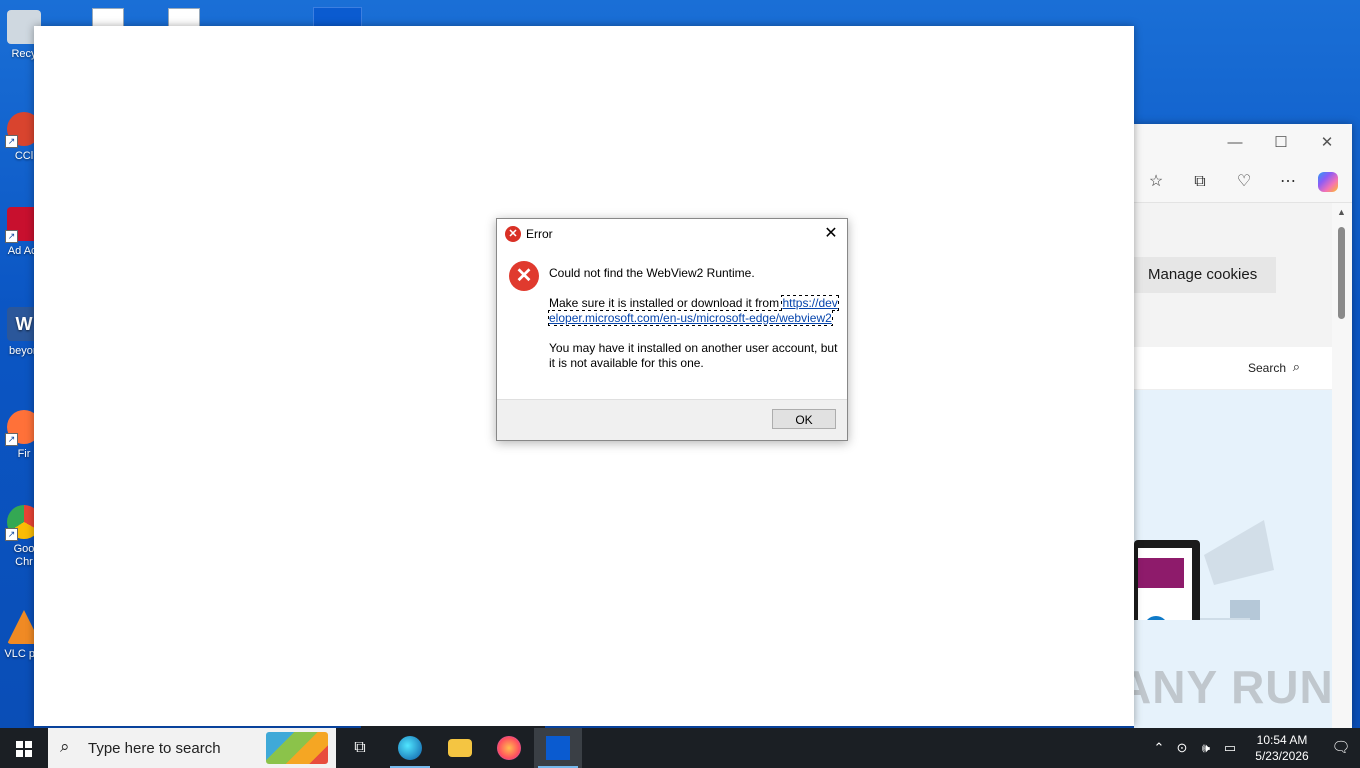 The width and height of the screenshot is (1360, 768). Describe the element at coordinates (1159, 748) in the screenshot. I see `show-hidden-icons-chevron-icon: ⌃` at that location.